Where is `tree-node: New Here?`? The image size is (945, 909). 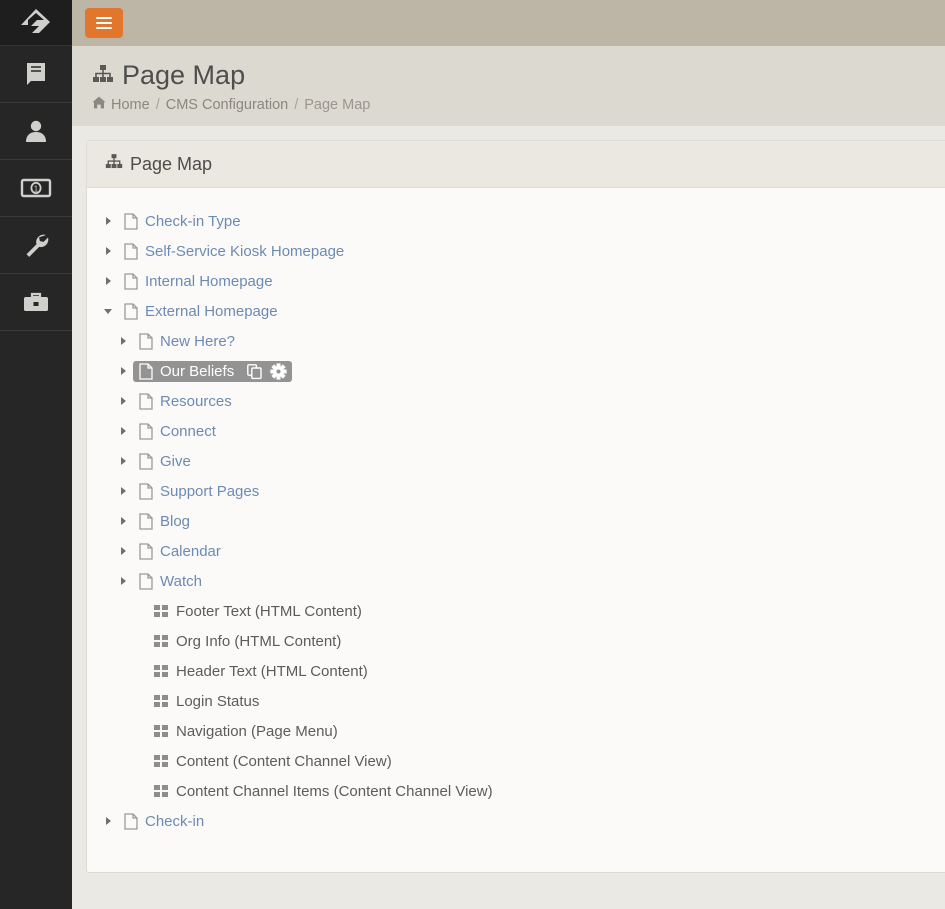 tree-node: New Here? is located at coordinates (187, 341).